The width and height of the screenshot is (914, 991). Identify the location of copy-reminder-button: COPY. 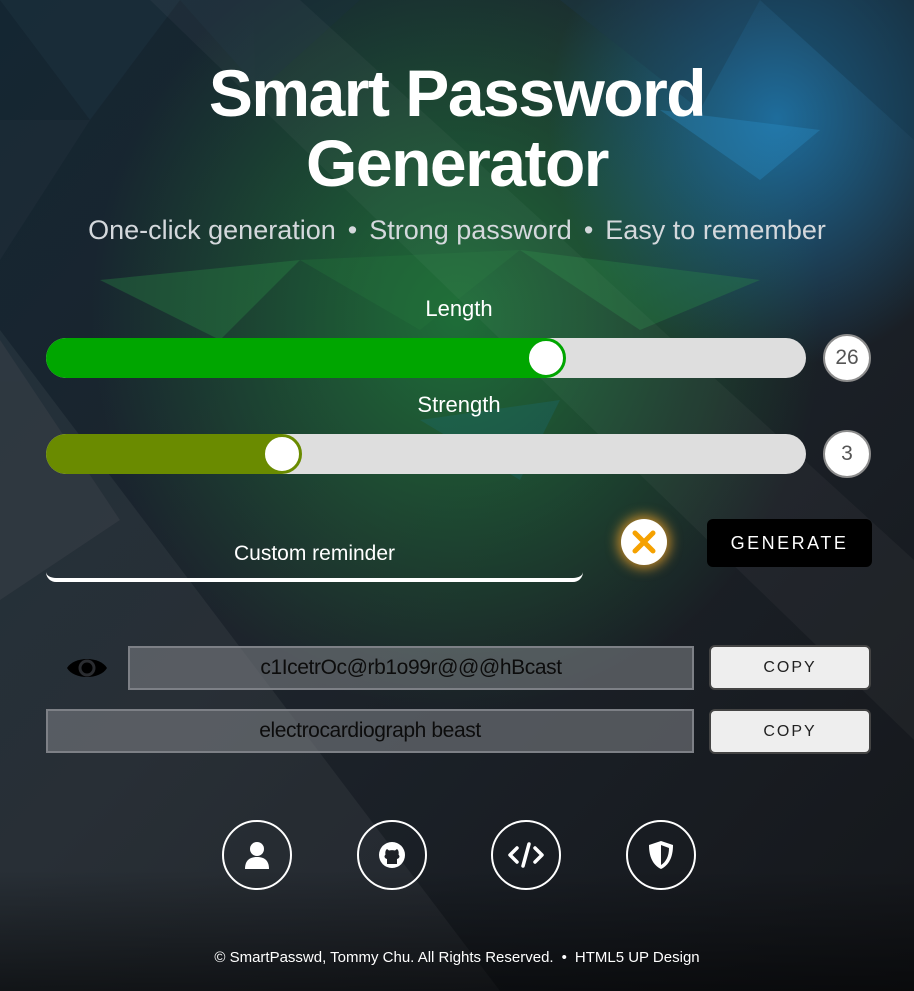
(790, 731).